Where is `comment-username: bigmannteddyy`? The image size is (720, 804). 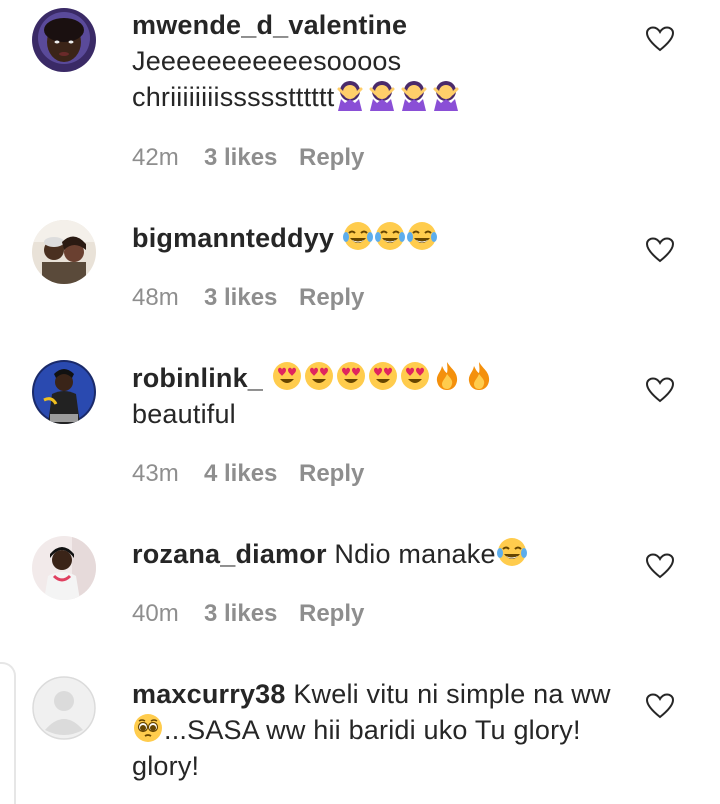 comment-username: bigmannteddyy is located at coordinates (233, 238).